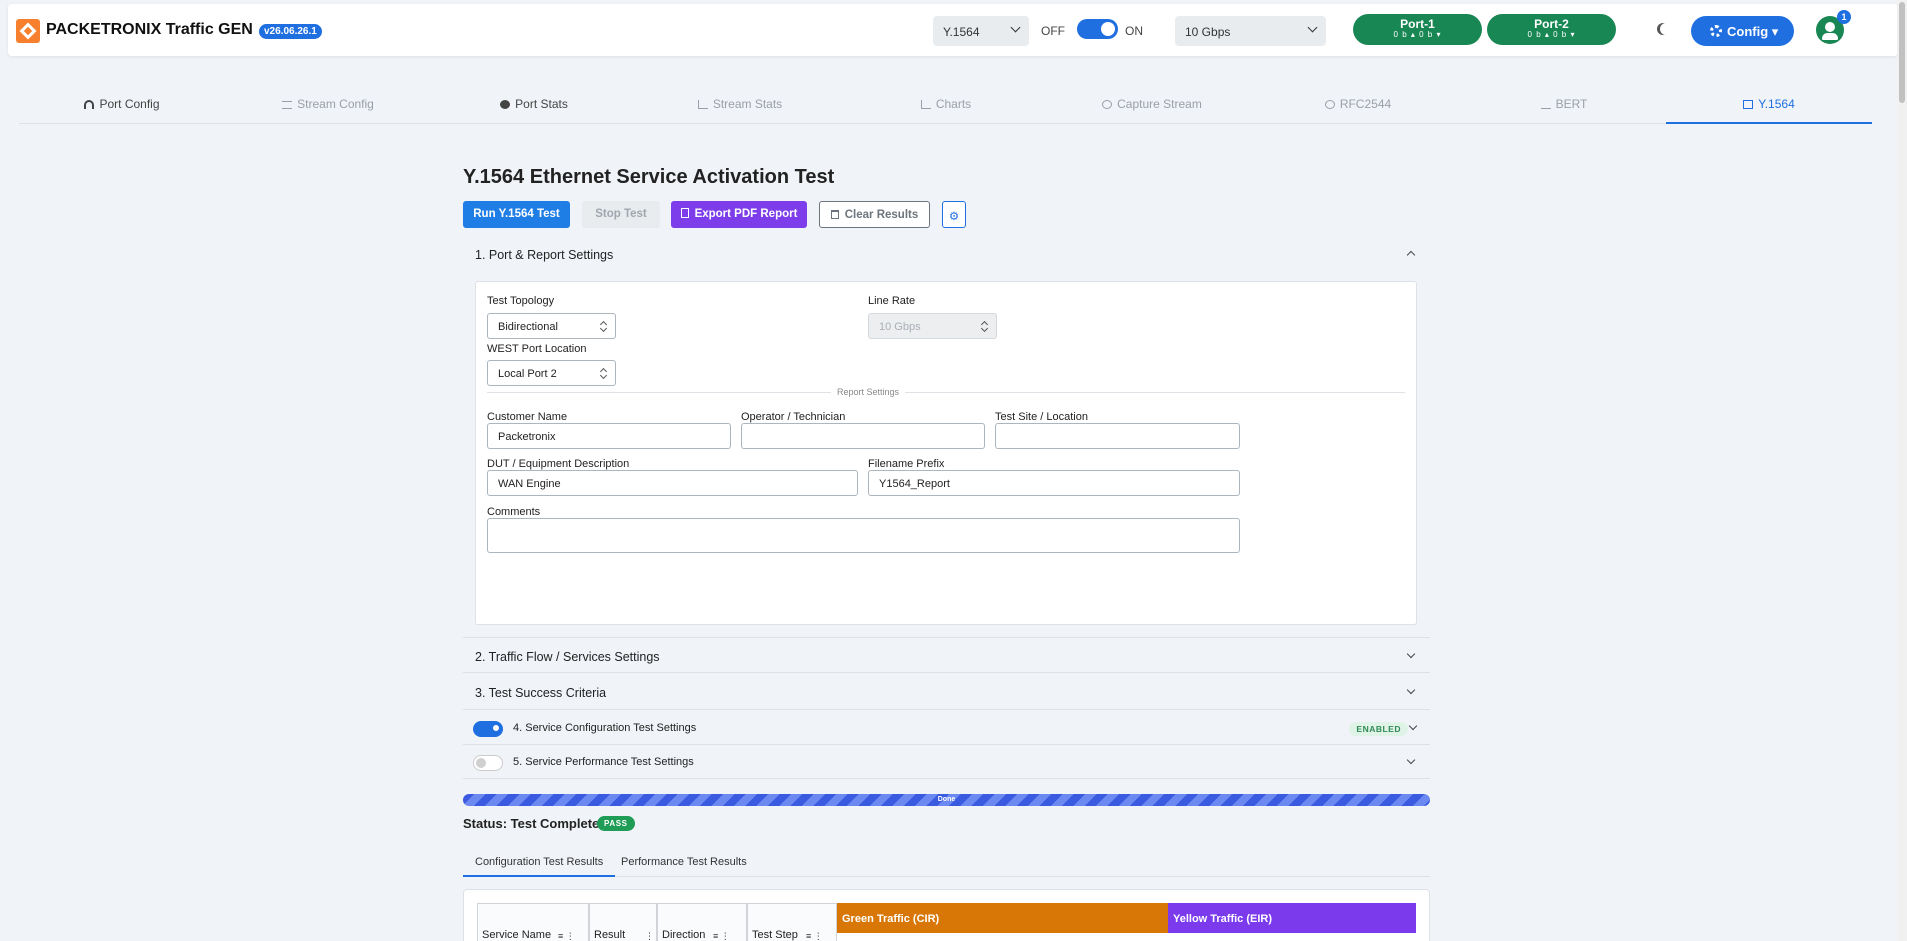 The height and width of the screenshot is (941, 1907). I want to click on site-label: Test Site / Location, so click(1041, 417).